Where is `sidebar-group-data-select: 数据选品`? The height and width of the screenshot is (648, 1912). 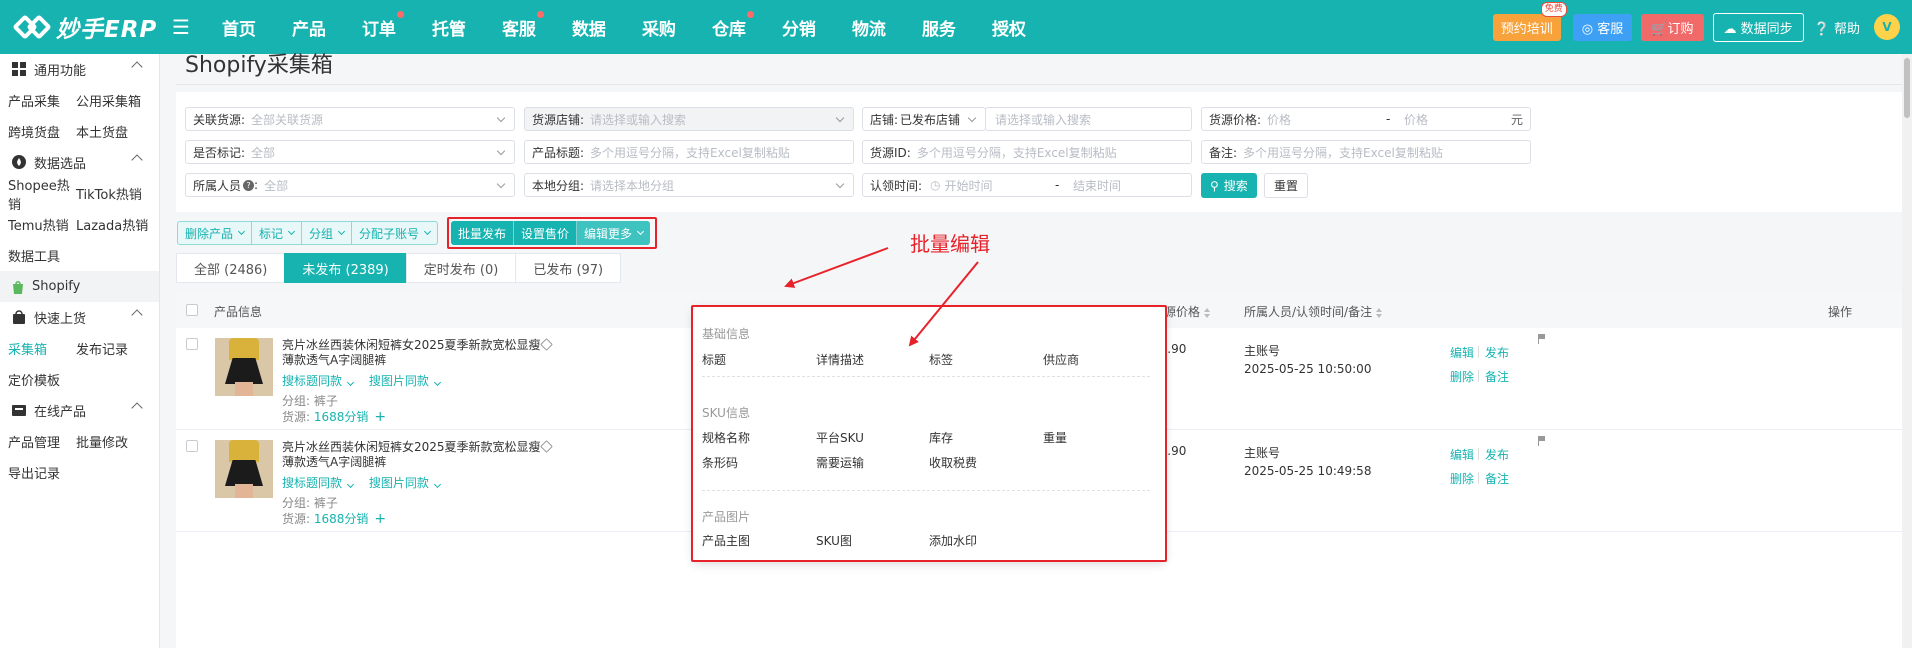
sidebar-group-data-select: 数据选品 is located at coordinates (79, 162).